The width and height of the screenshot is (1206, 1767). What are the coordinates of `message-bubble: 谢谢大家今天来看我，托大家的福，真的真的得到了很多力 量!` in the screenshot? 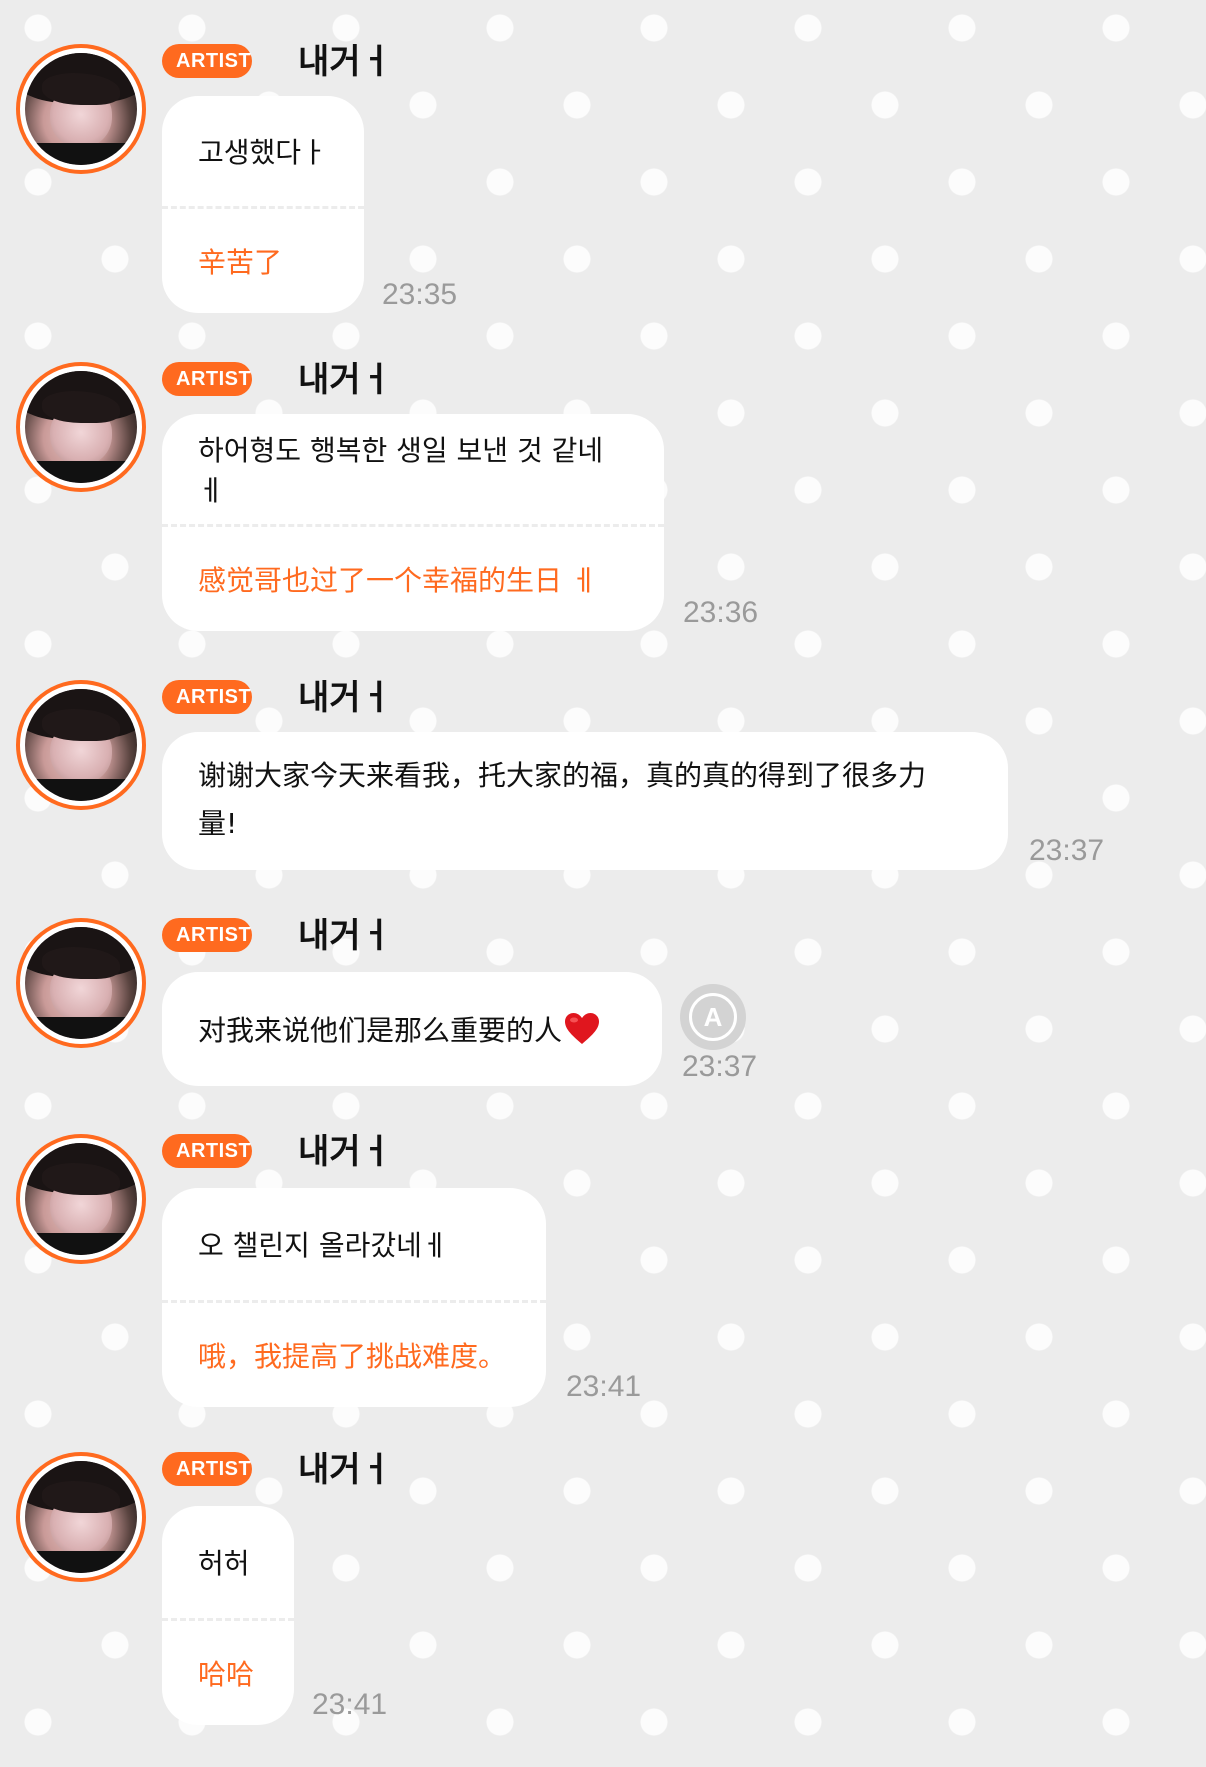 It's located at (585, 801).